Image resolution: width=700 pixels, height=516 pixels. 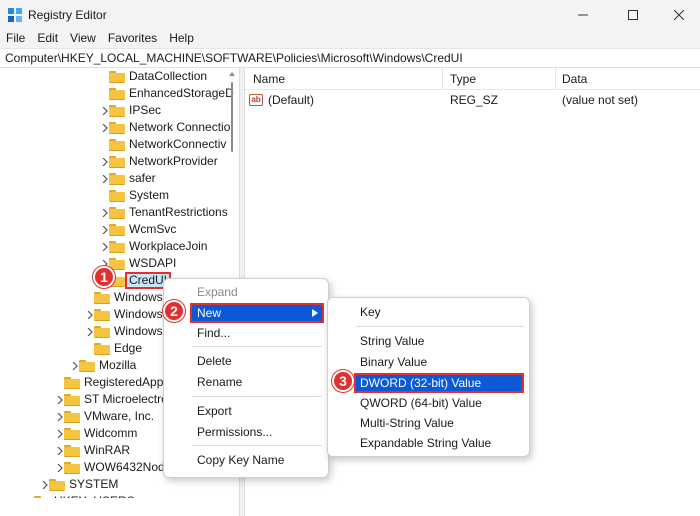 I want to click on tree-item: NetworkConnectiv, so click(x=113, y=144).